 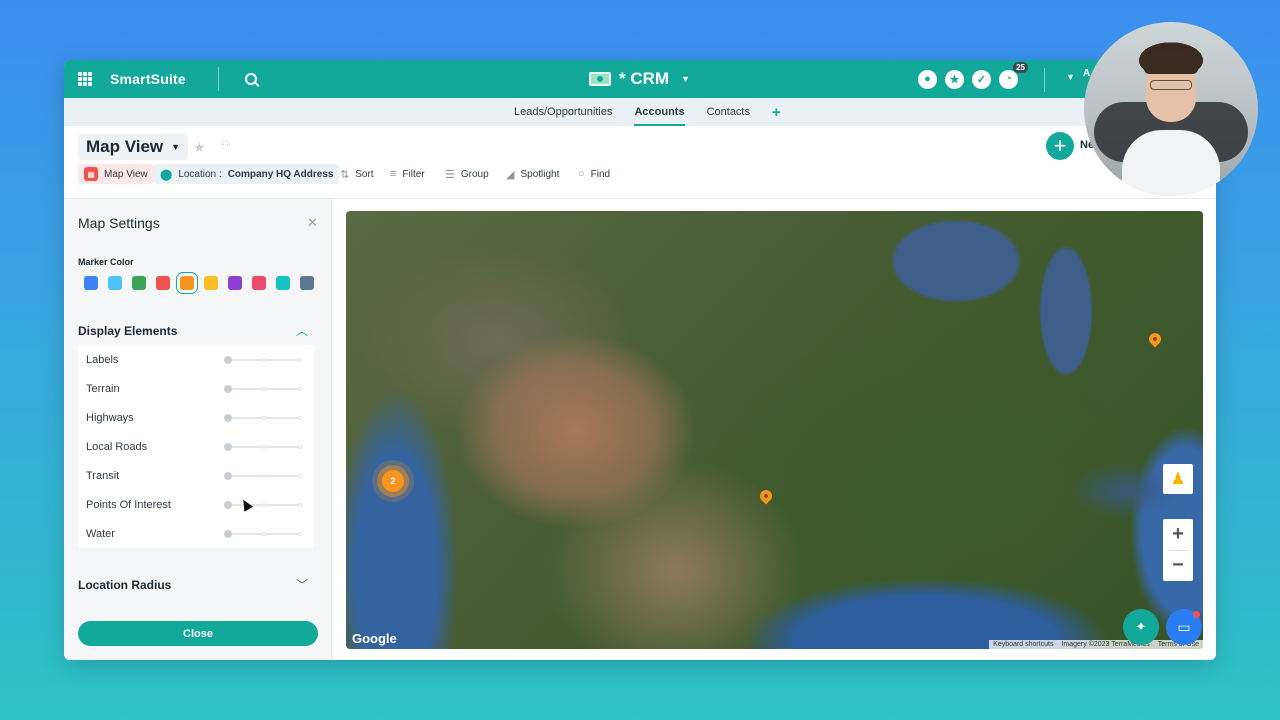 What do you see at coordinates (1171, 109) in the screenshot?
I see `webcam-overlay` at bounding box center [1171, 109].